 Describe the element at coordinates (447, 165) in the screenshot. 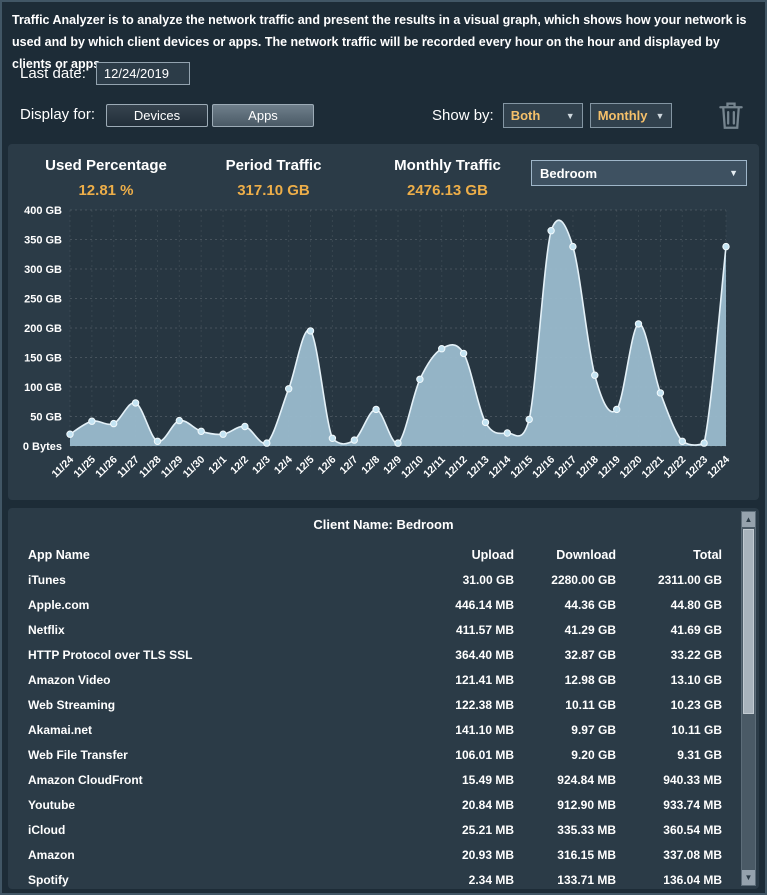

I see `stat-label: Monthly Traffic` at that location.